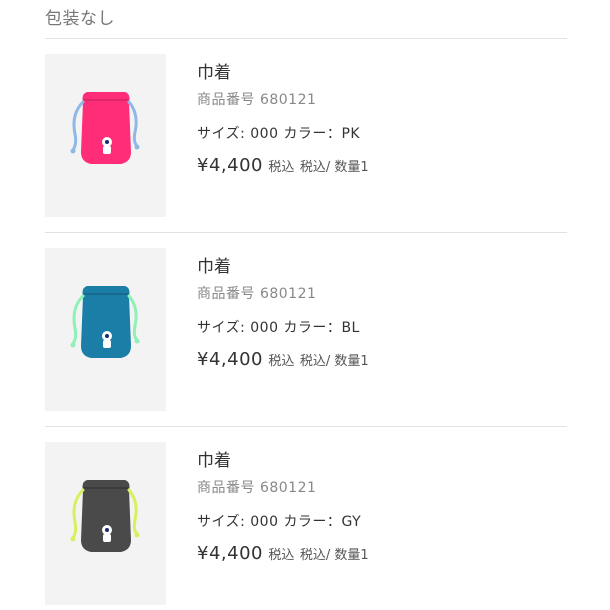  Describe the element at coordinates (80, 19) in the screenshot. I see `section-title: 包装なし` at that location.